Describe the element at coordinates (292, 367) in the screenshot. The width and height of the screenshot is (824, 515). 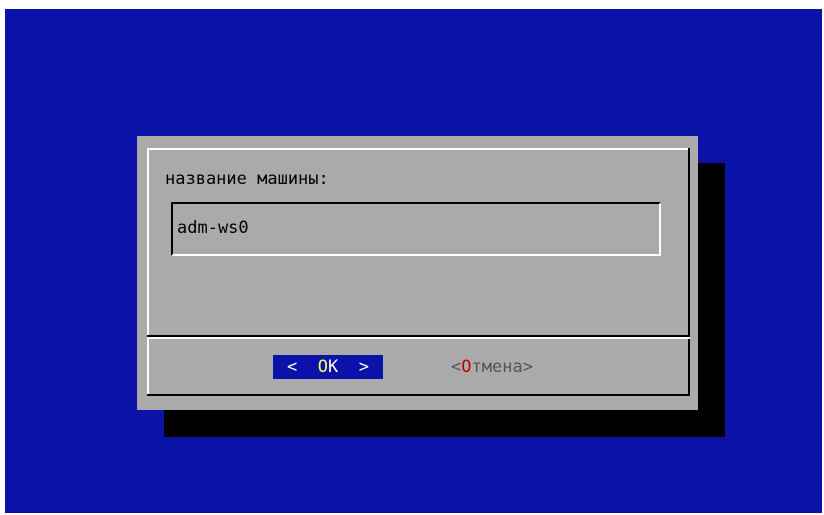
I see `ok-left-bracket: <` at that location.